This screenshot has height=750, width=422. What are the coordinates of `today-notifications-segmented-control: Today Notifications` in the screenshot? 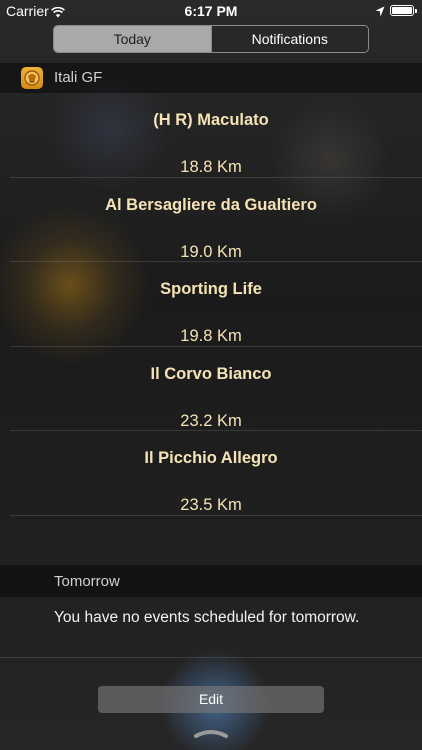 It's located at (211, 39).